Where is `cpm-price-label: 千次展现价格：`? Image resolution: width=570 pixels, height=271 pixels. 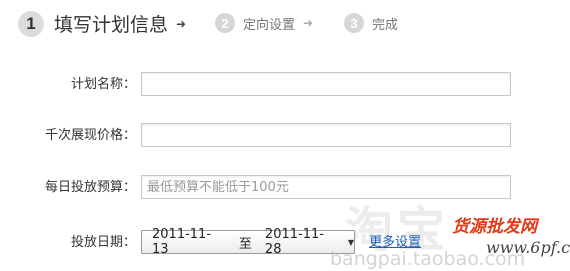
cpm-price-label: 千次展现价格： is located at coordinates (90, 135).